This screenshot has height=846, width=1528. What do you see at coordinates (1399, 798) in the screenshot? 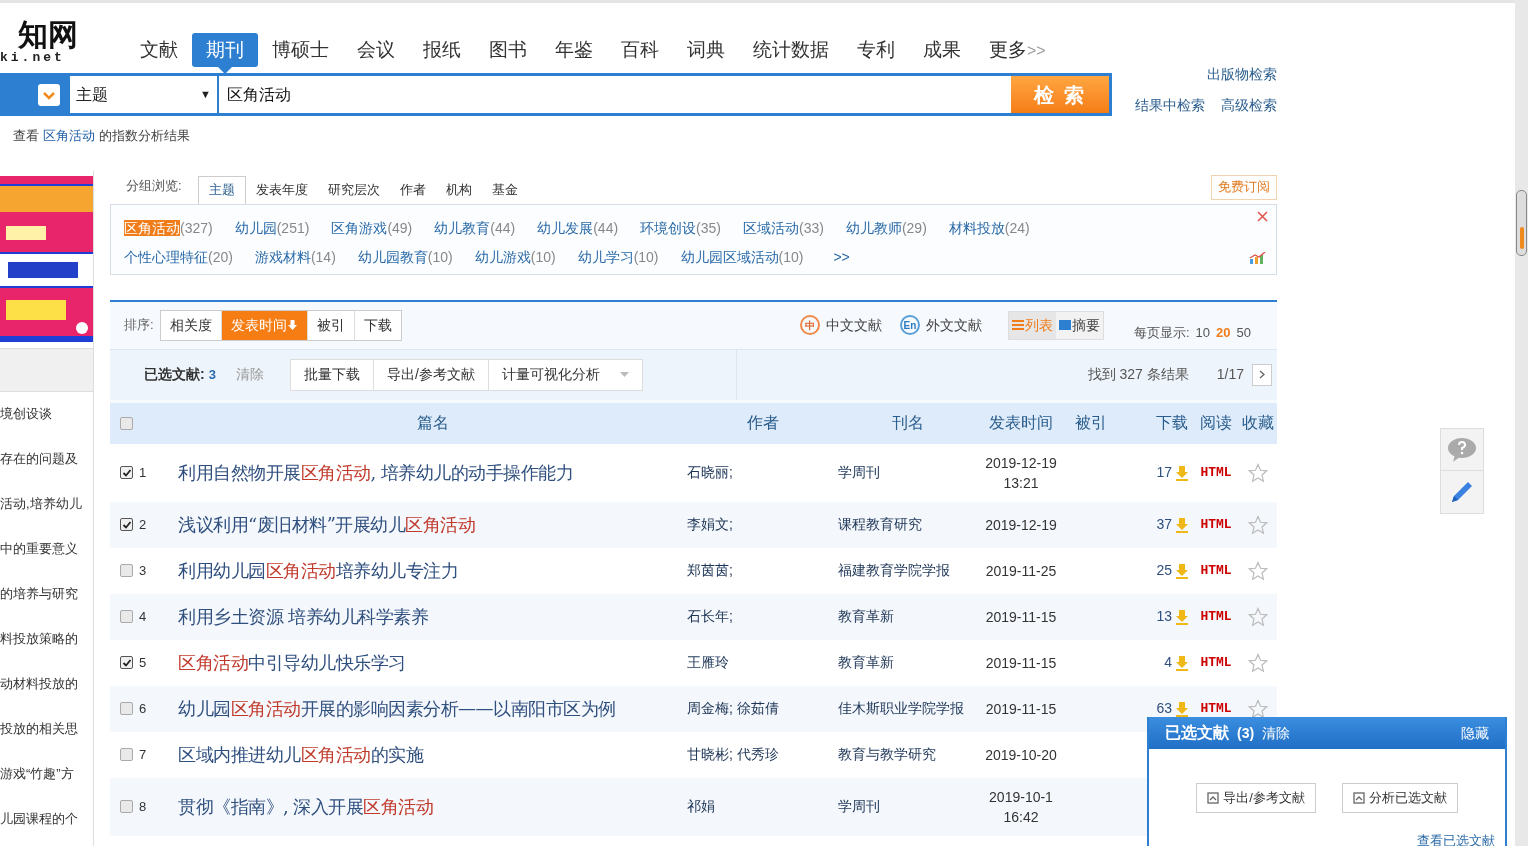
I see `panel-button: 分析已选文献` at bounding box center [1399, 798].